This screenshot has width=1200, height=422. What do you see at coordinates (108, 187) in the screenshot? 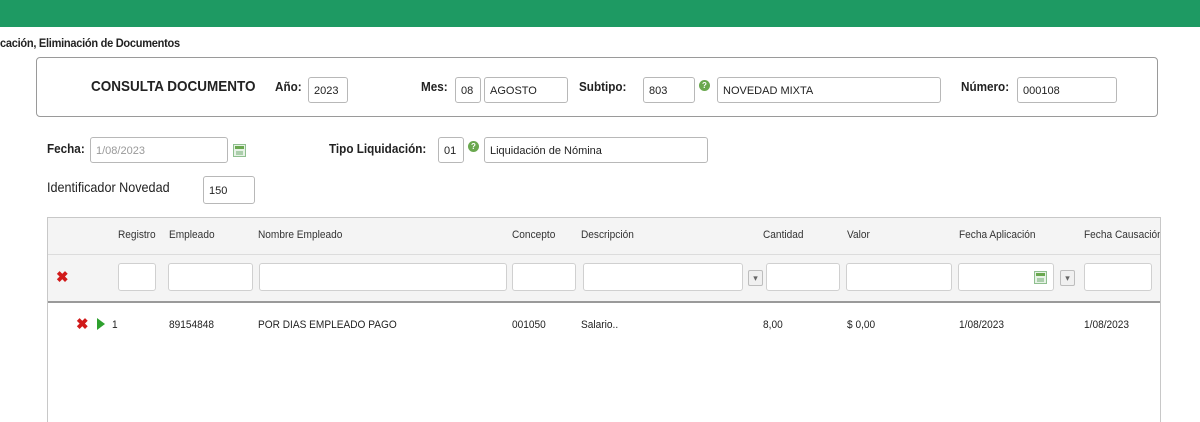
I see `identificador-novedad-label: Identificador Novedad` at bounding box center [108, 187].